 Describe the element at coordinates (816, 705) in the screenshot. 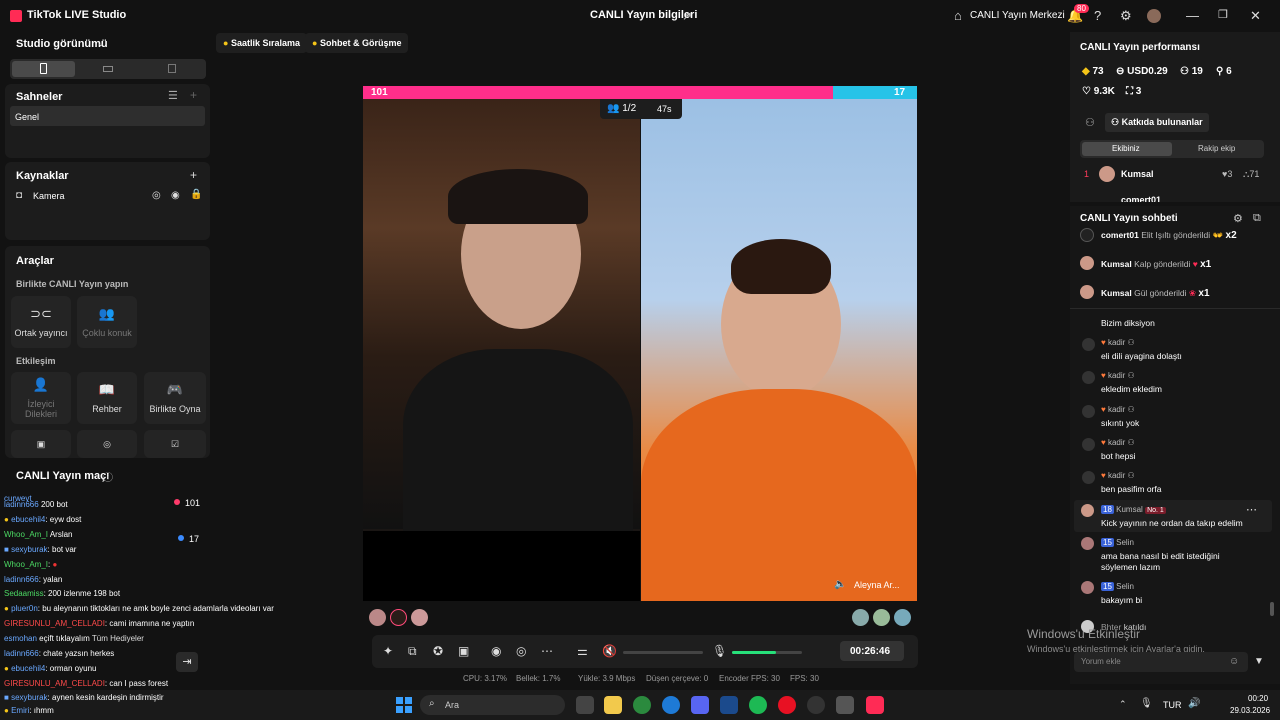

I see `steam-icon` at that location.